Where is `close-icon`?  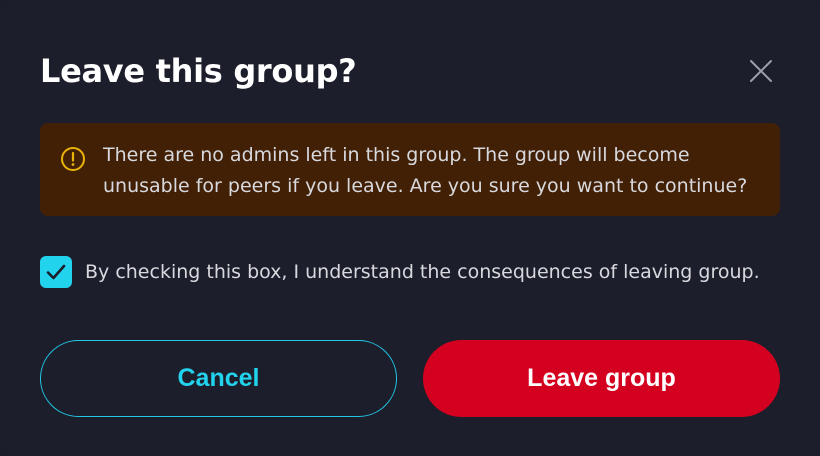
close-icon is located at coordinates (761, 71).